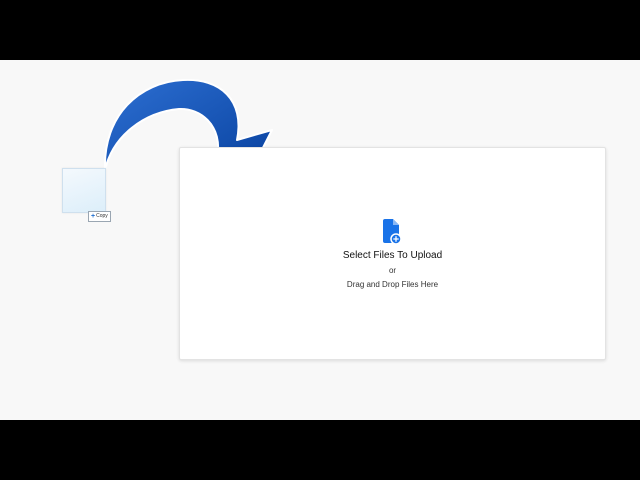 The image size is (640, 480). What do you see at coordinates (392, 270) in the screenshot?
I see `or-separator: or` at bounding box center [392, 270].